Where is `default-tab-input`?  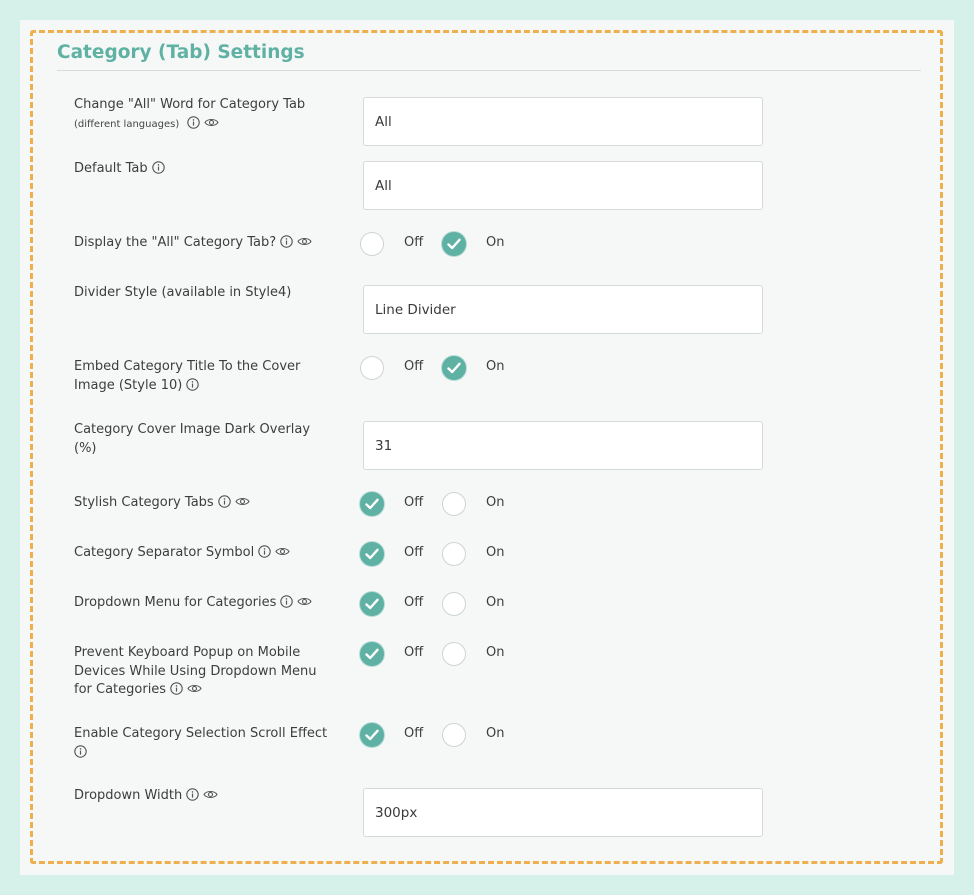
default-tab-input is located at coordinates (563, 185).